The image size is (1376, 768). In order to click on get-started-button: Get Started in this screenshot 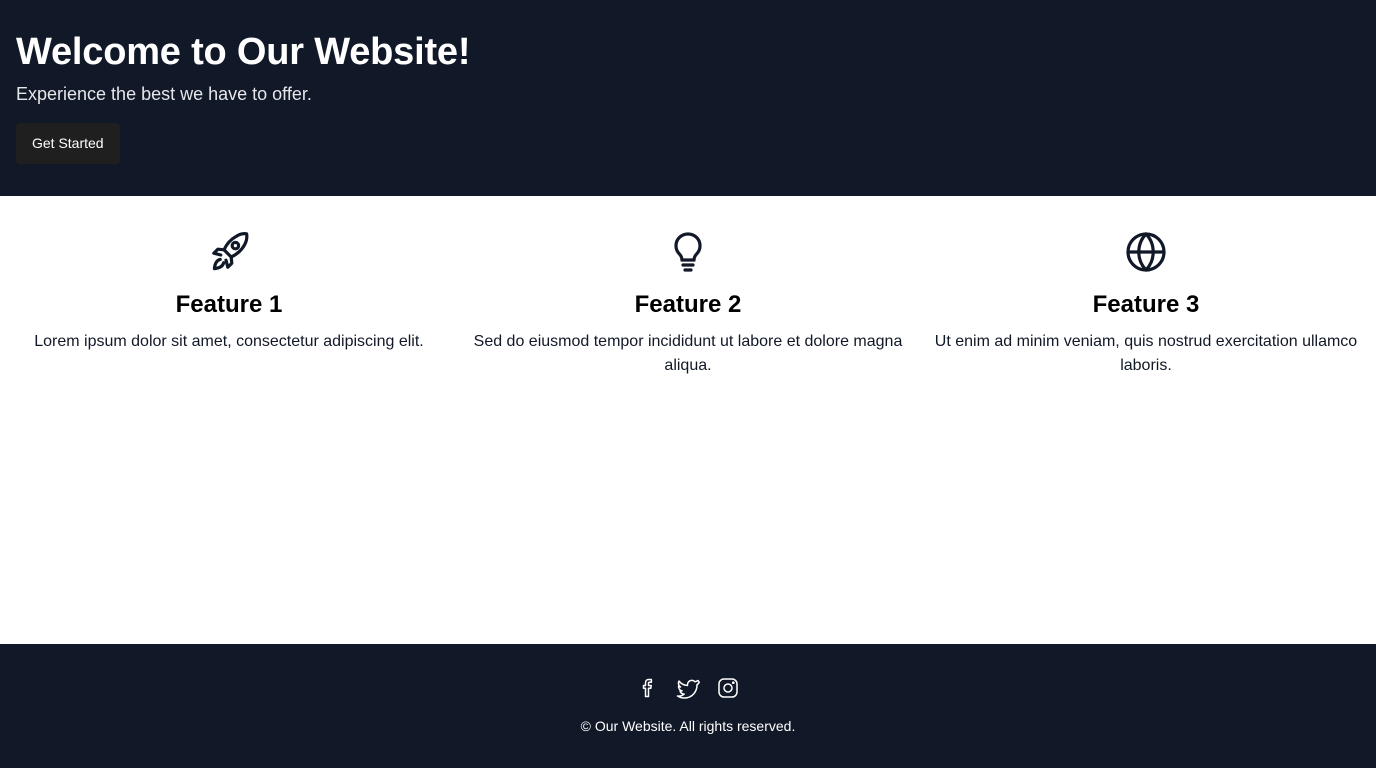, I will do `click(68, 143)`.